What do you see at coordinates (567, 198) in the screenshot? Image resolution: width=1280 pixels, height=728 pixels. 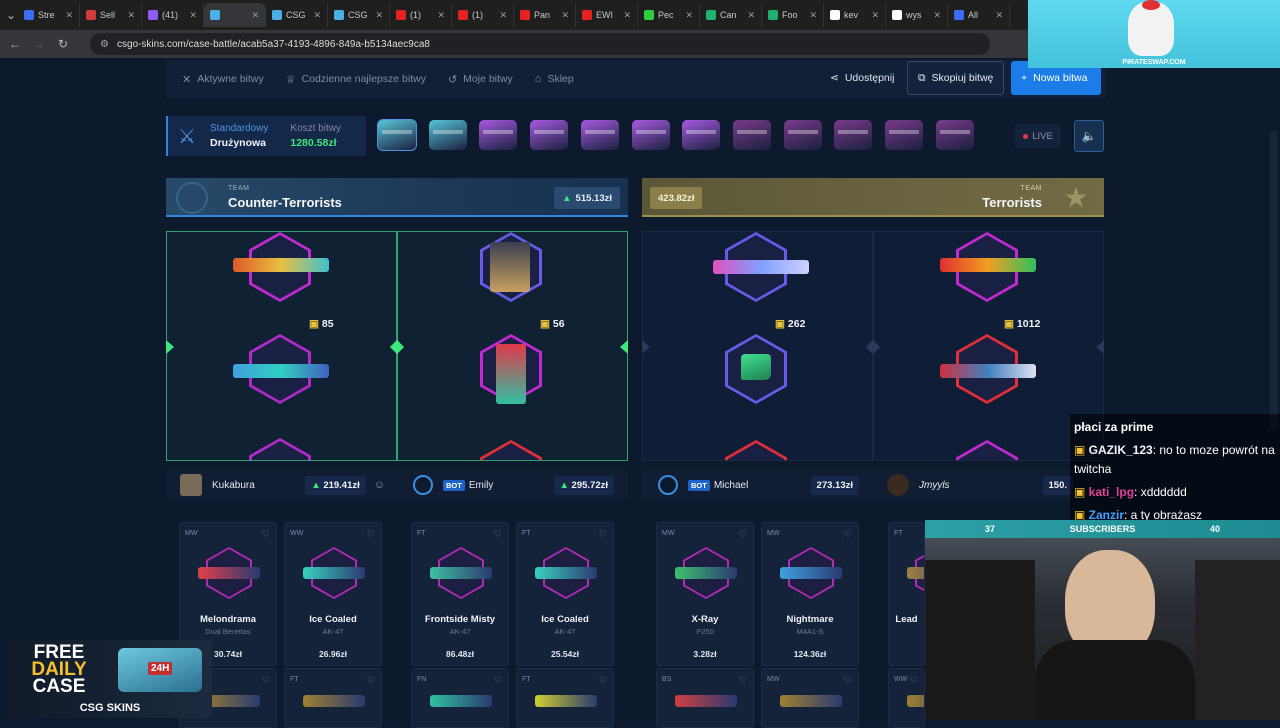 I see `arrow-up-icon: ▲` at bounding box center [567, 198].